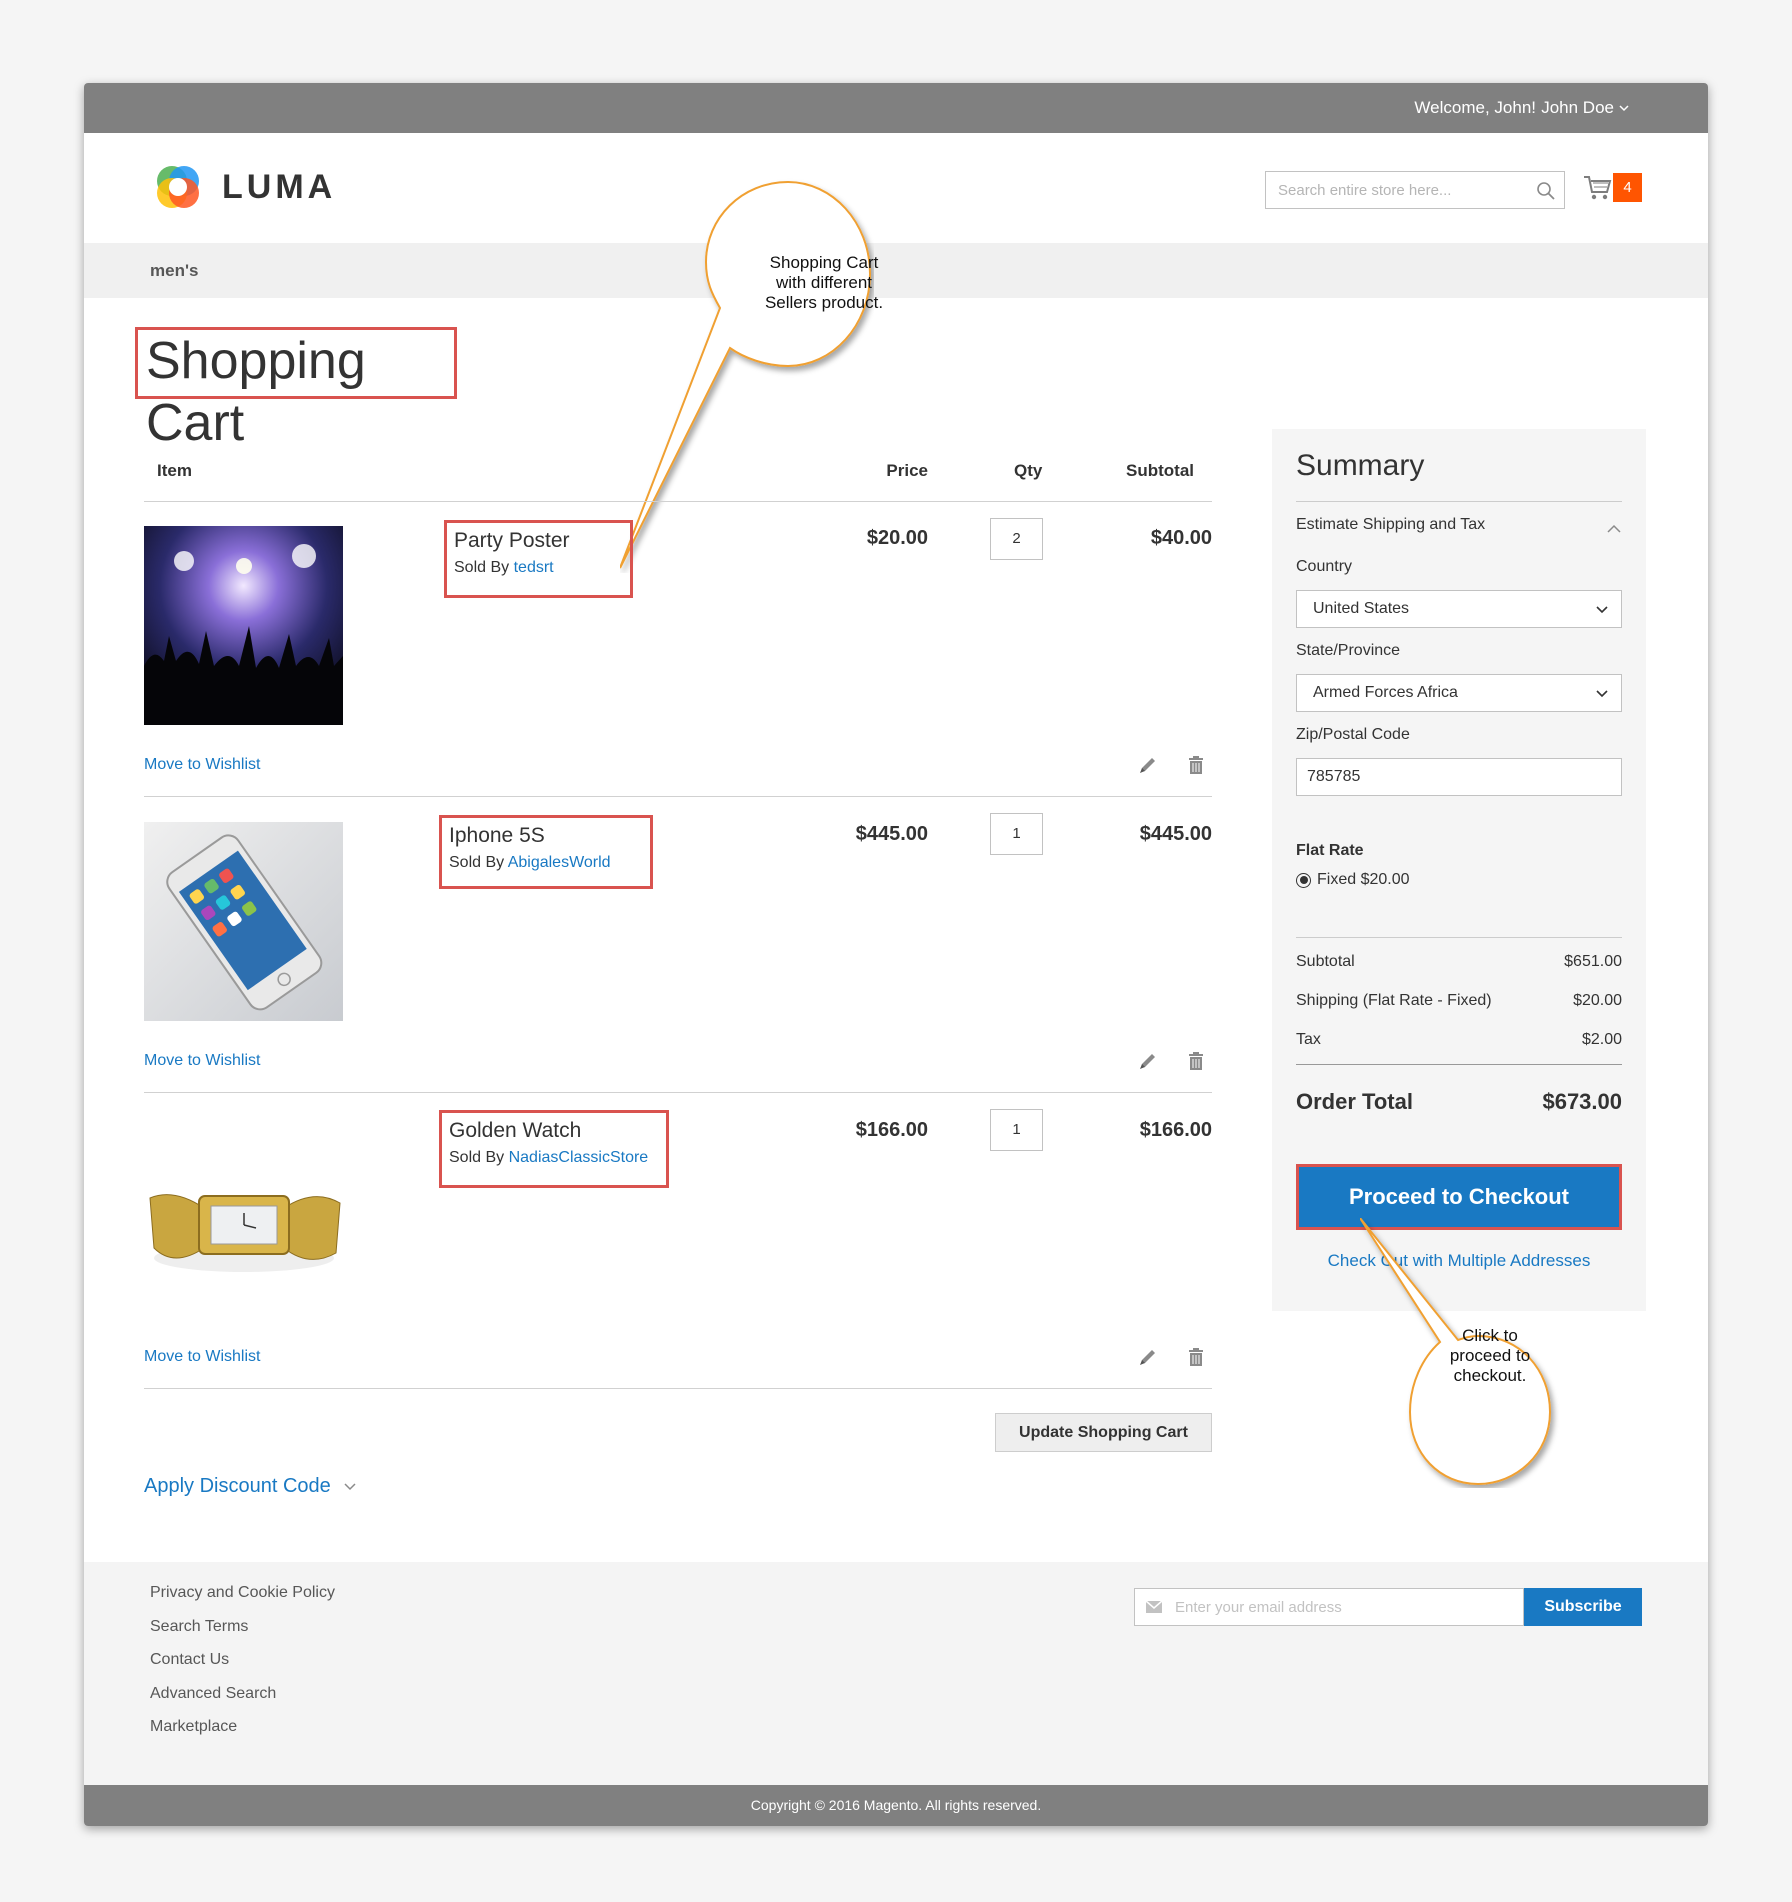  I want to click on search-icon, so click(1546, 191).